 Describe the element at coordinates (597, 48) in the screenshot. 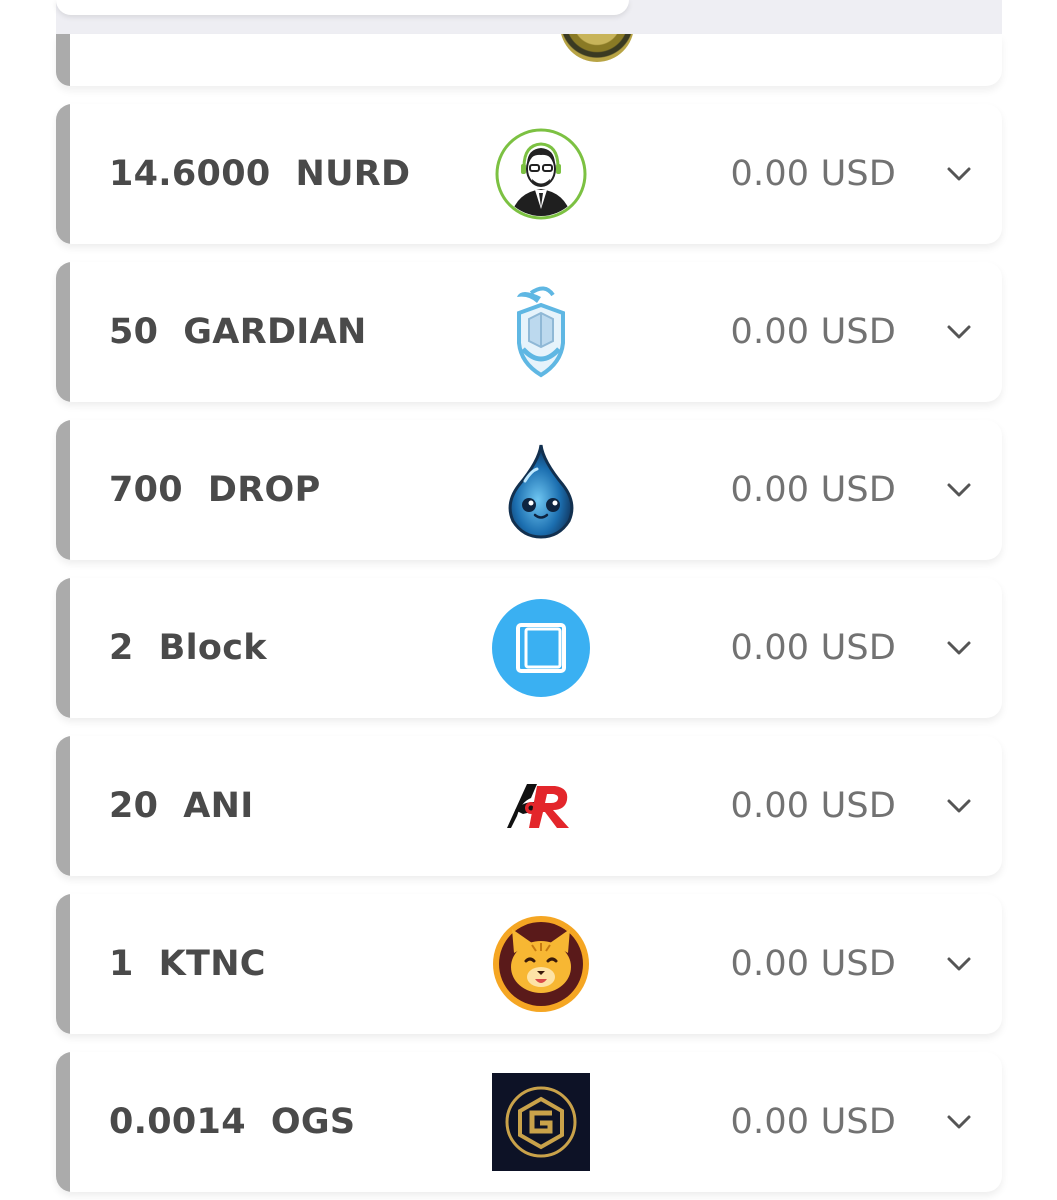

I see `coin-icon` at that location.